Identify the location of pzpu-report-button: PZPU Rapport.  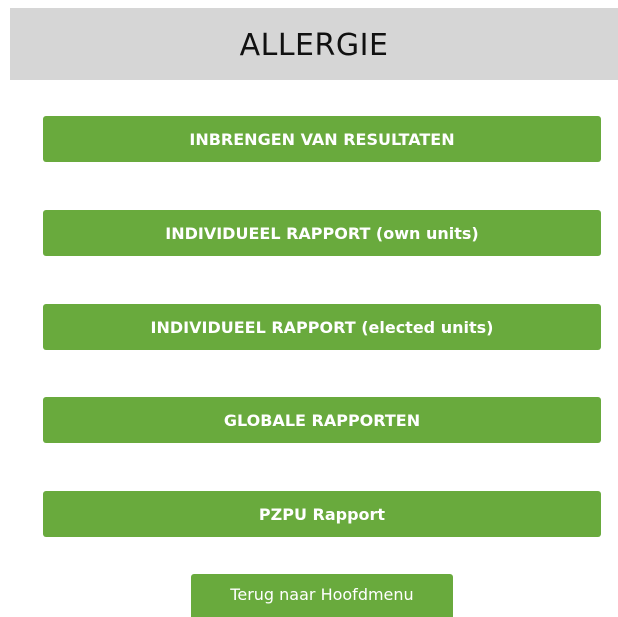
(322, 514).